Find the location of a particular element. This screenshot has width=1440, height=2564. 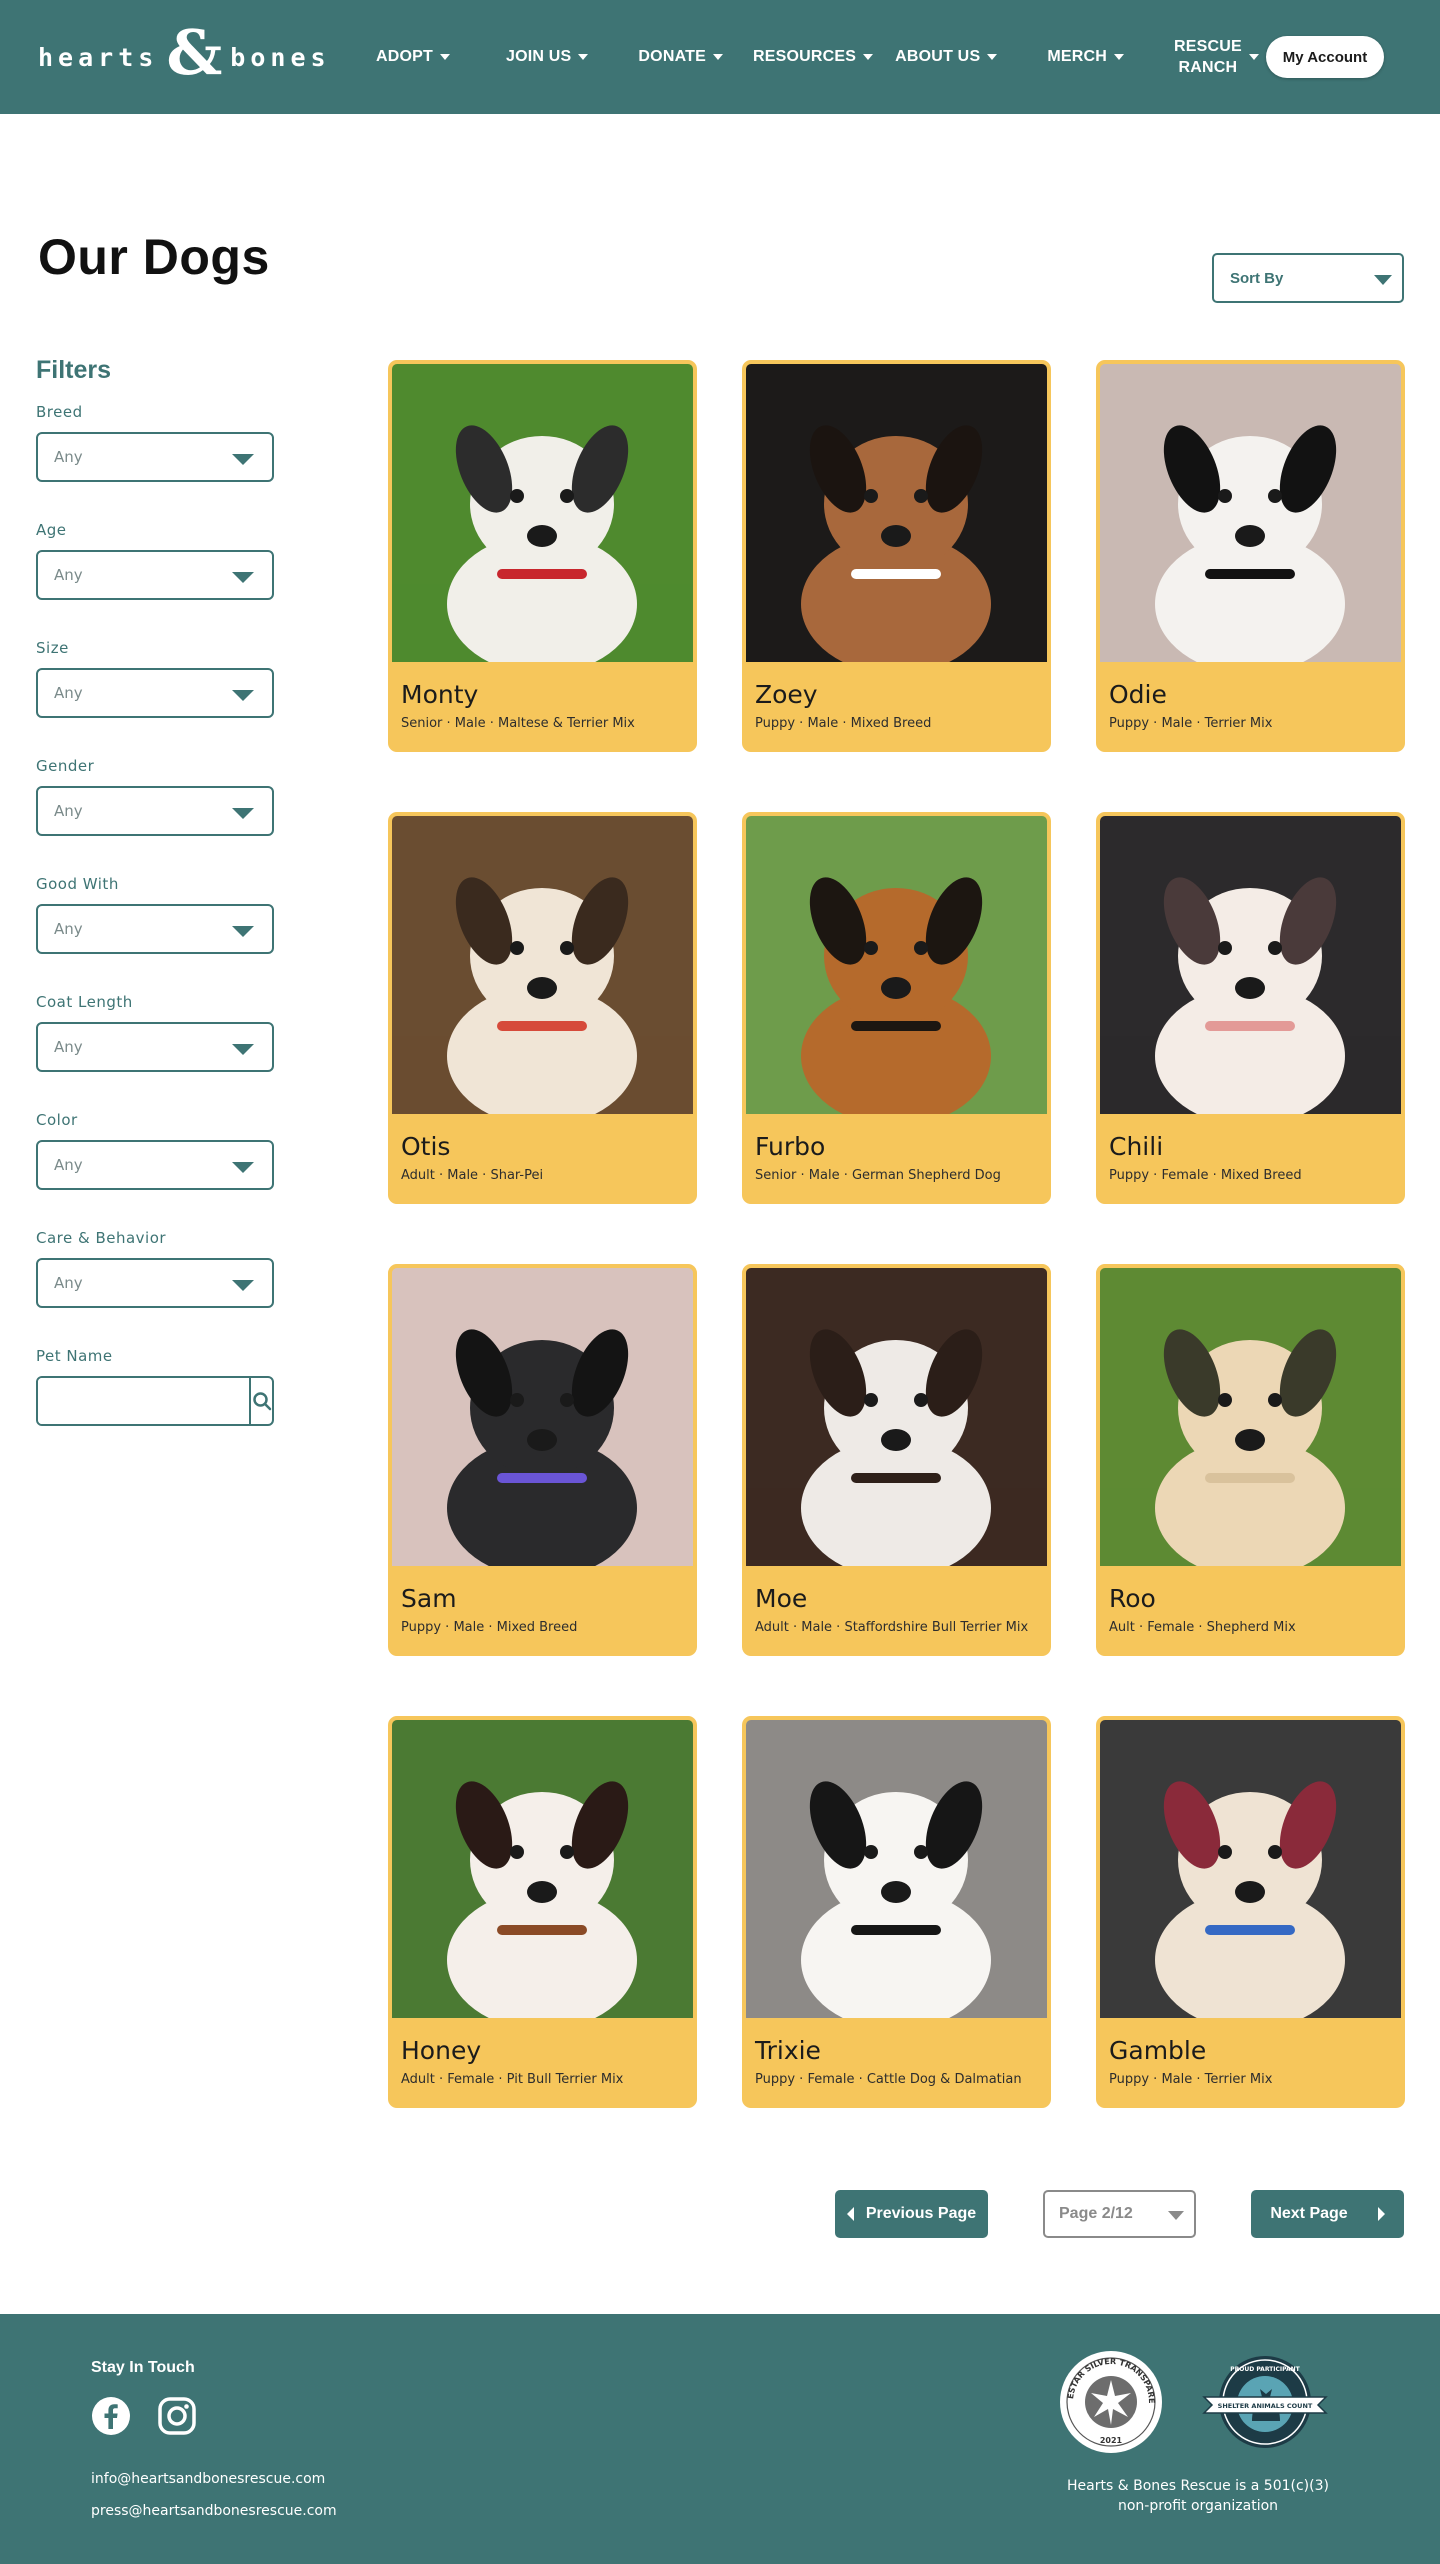

filter-coat-length-select: Any is located at coordinates (155, 1047).